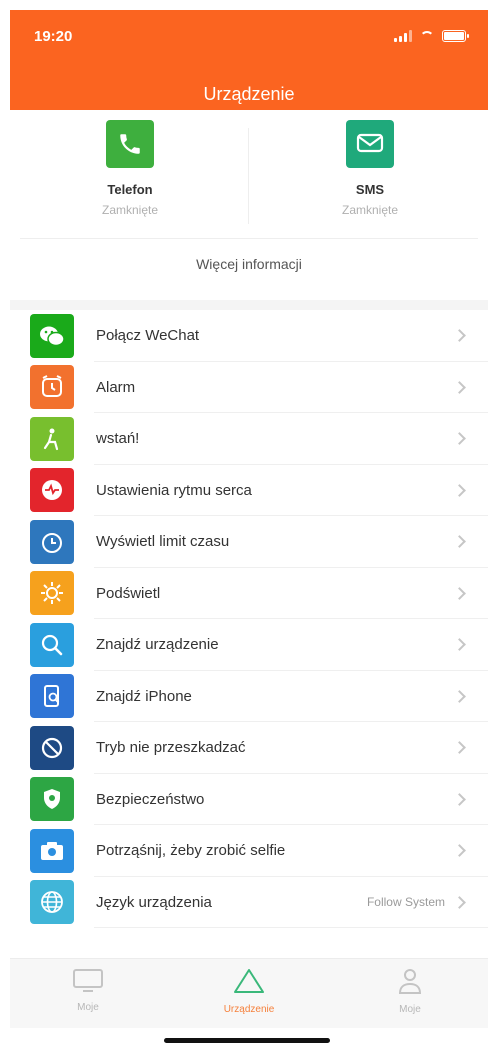 The width and height of the screenshot is (493, 1056). What do you see at coordinates (52, 644) in the screenshot?
I see `find-device-icon` at bounding box center [52, 644].